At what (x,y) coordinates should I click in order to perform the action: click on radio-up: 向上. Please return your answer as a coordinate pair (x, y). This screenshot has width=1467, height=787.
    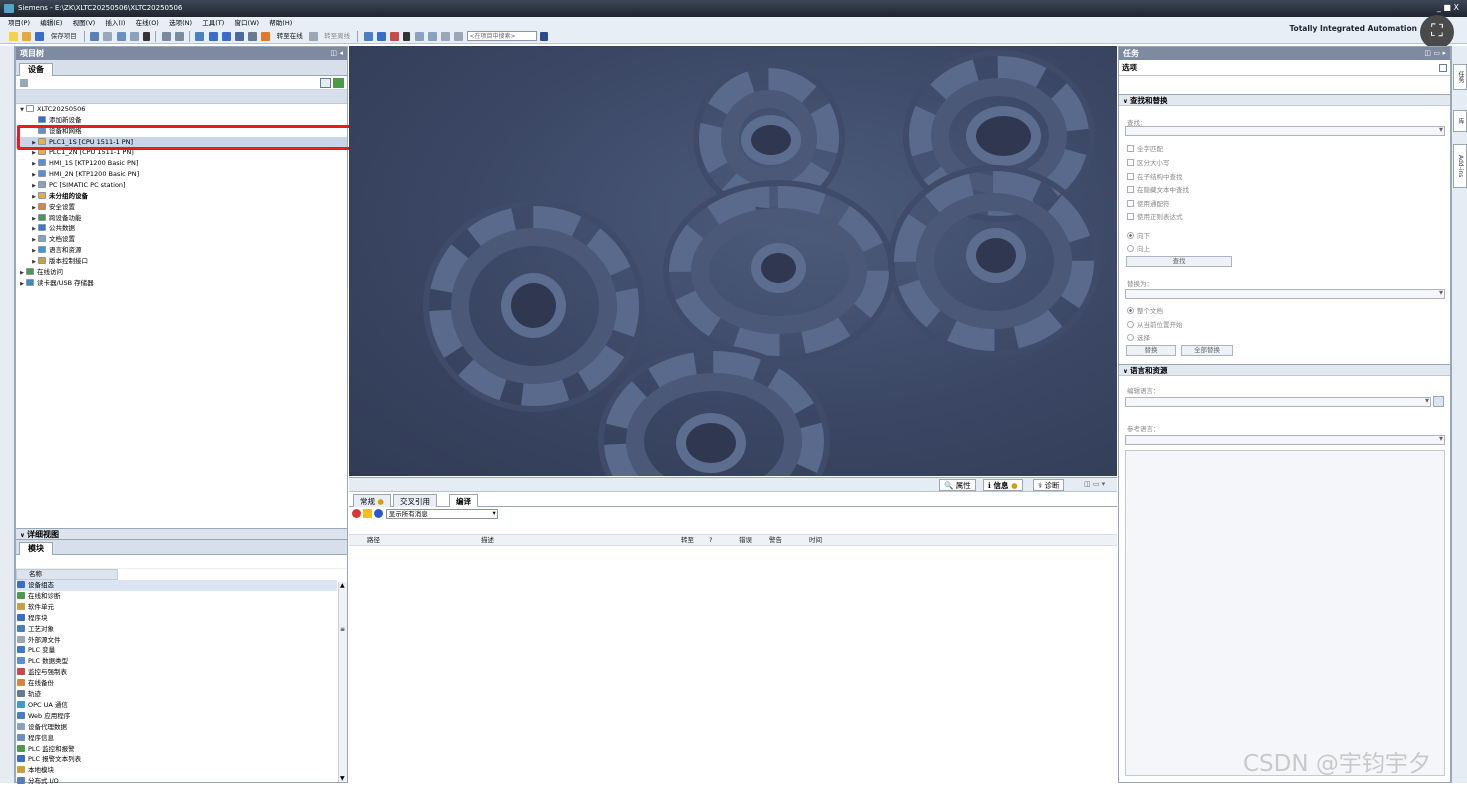
    Looking at the image, I should click on (1138, 248).